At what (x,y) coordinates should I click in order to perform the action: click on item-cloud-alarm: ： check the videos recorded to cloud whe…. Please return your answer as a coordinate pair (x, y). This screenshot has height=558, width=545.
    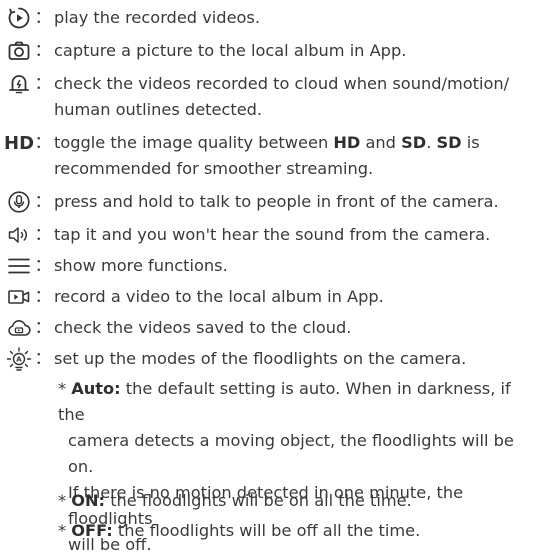
    Looking at the image, I should click on (274, 97).